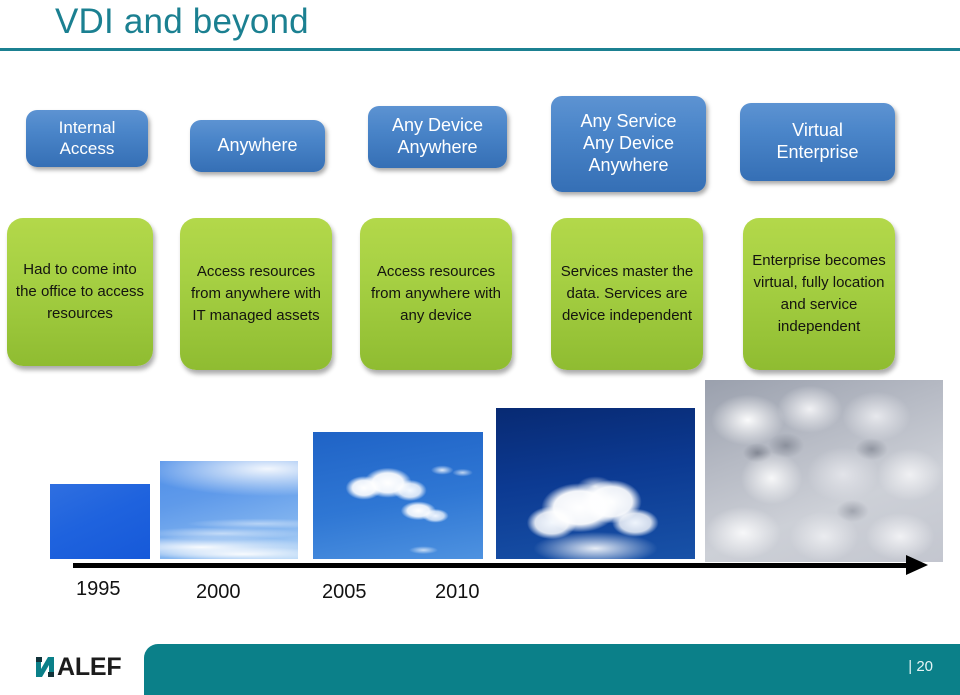  What do you see at coordinates (817, 130) in the screenshot?
I see `blue-box-line: Virtual` at bounding box center [817, 130].